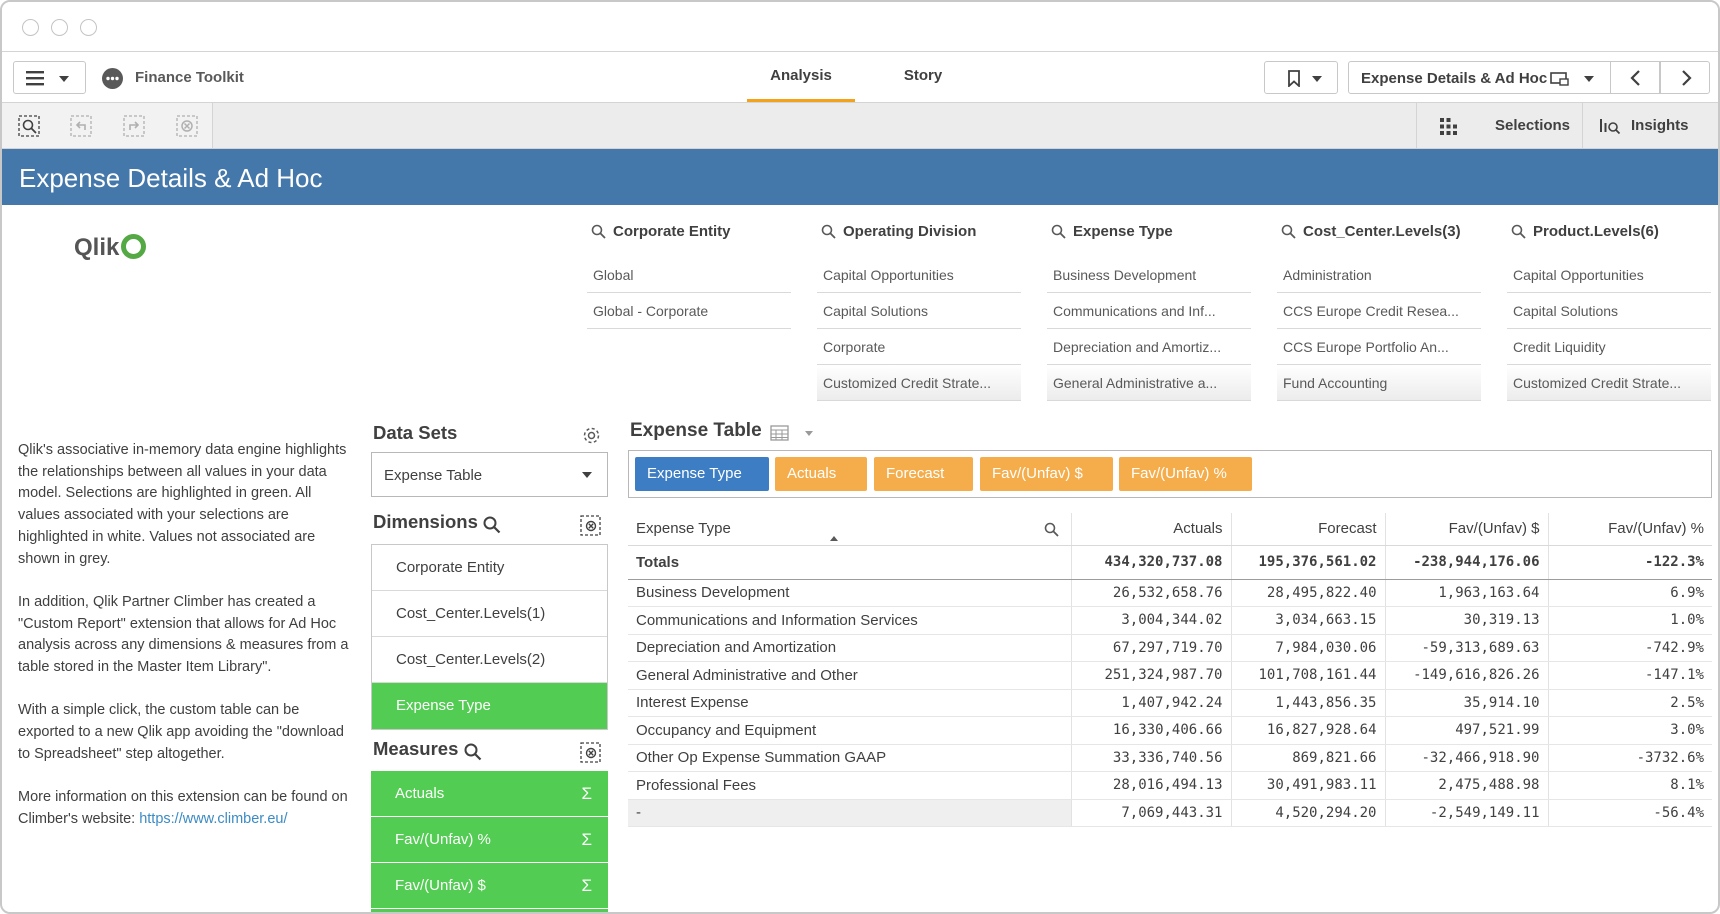  Describe the element at coordinates (489, 660) in the screenshot. I see `dimension-item: Cost_Center.Levels(2)` at that location.